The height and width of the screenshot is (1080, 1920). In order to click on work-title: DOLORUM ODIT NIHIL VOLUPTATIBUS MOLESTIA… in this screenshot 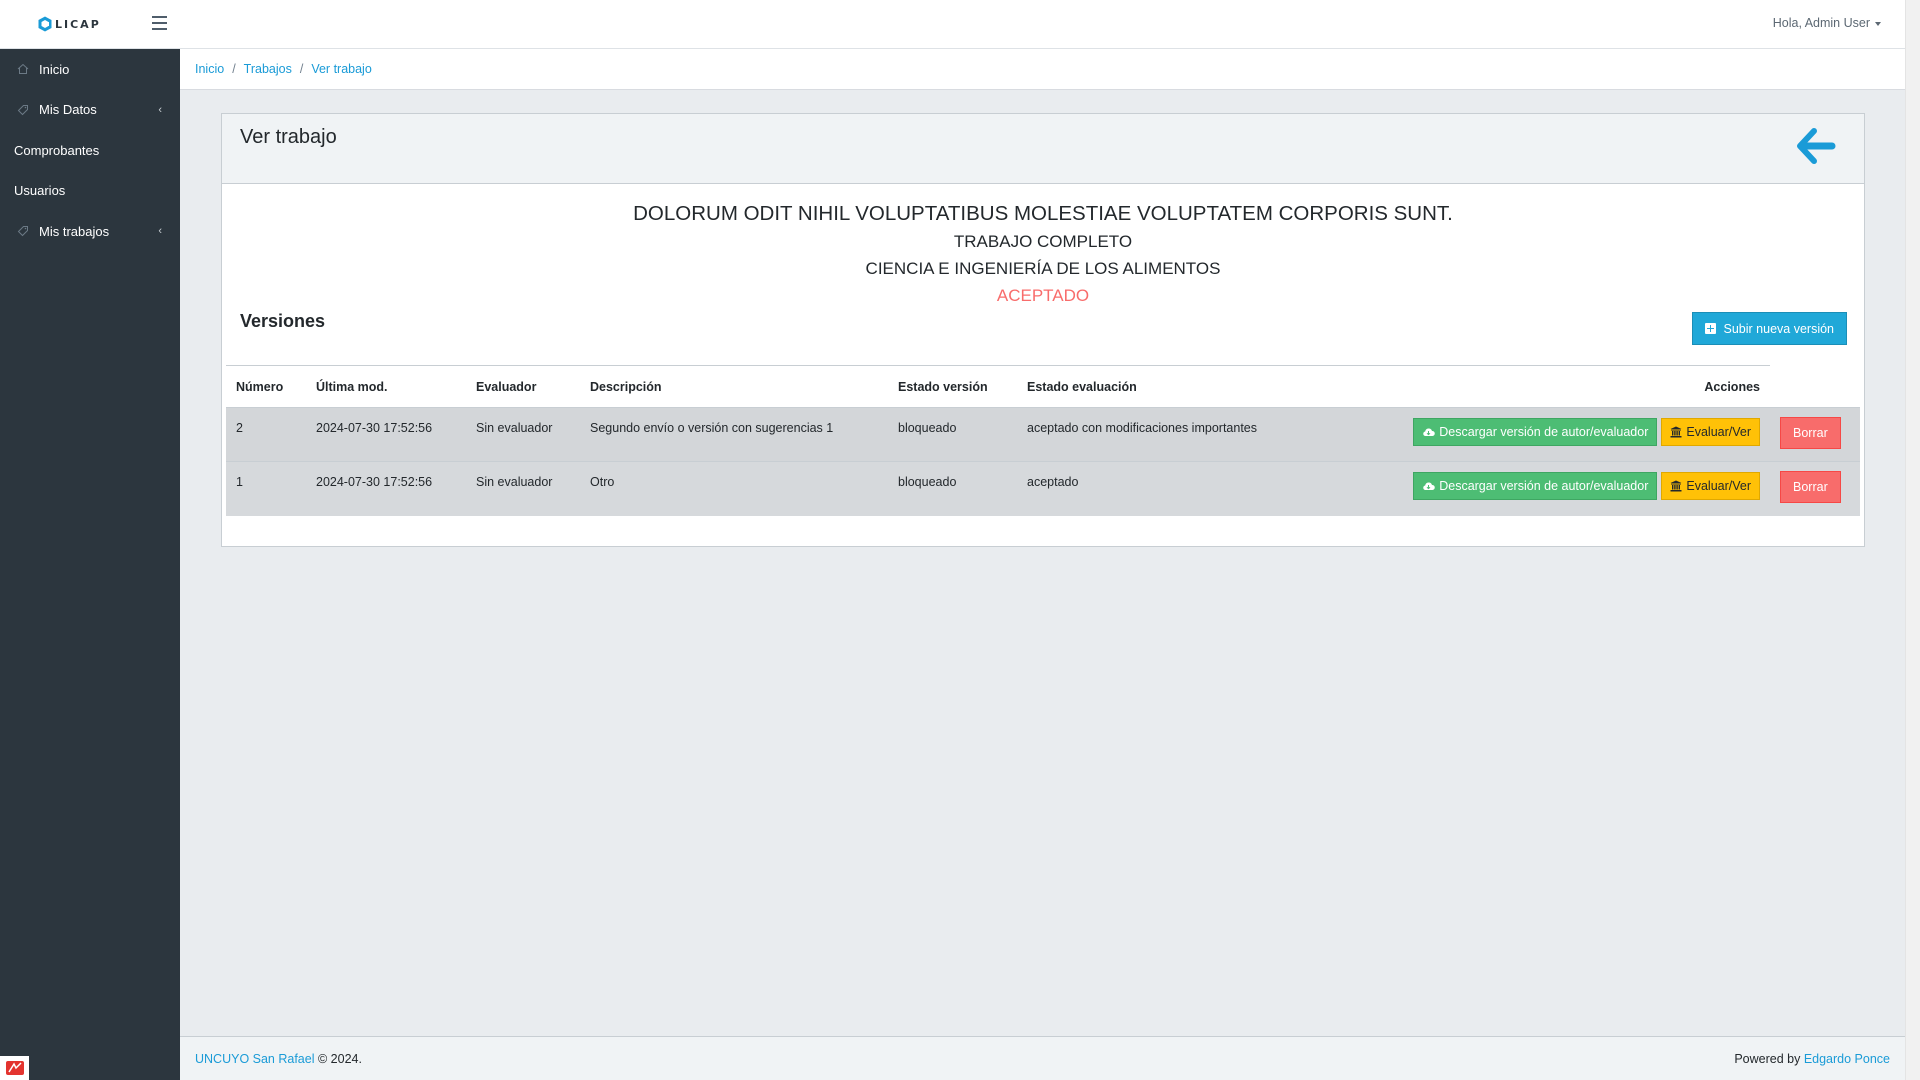, I will do `click(1043, 213)`.